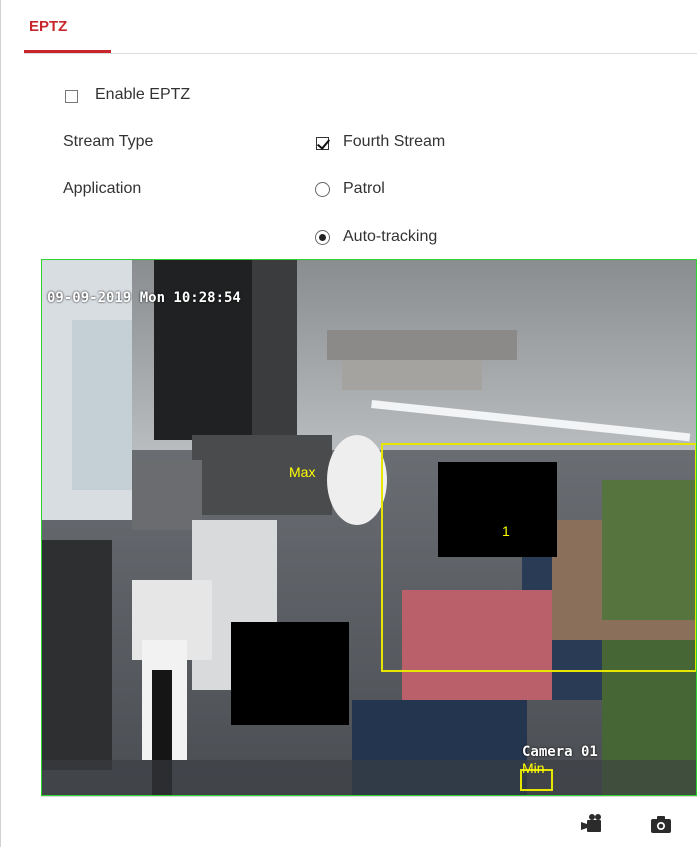 This screenshot has height=847, width=697. I want to click on application-label: Application, so click(102, 188).